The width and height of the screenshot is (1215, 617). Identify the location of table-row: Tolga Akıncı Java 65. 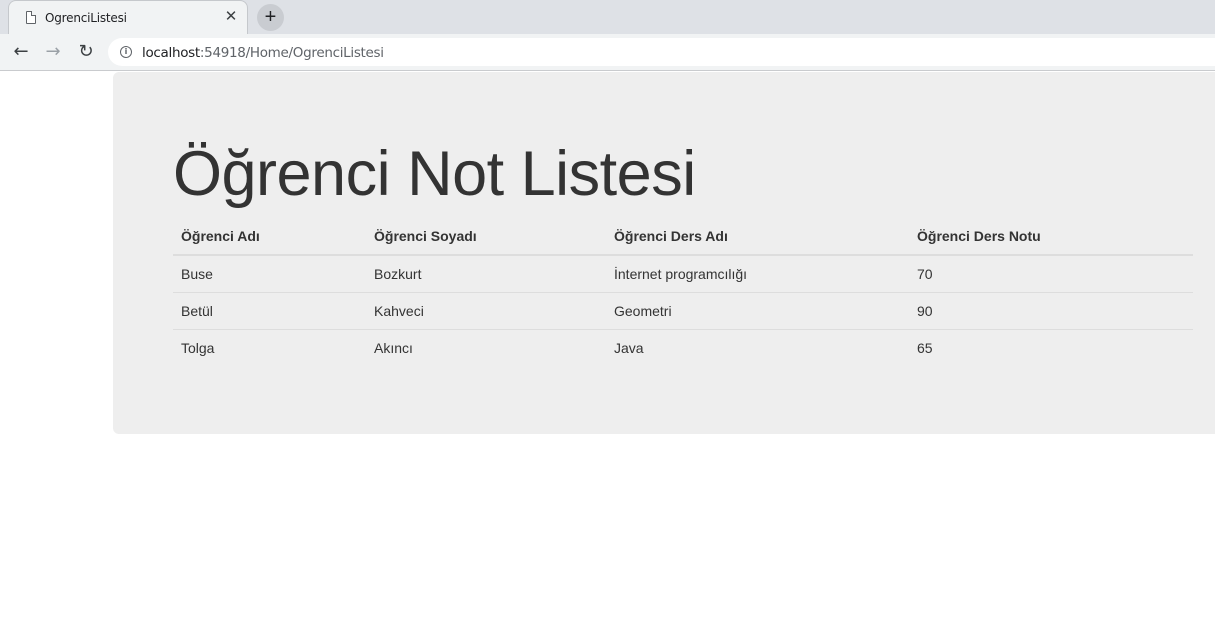
(683, 347).